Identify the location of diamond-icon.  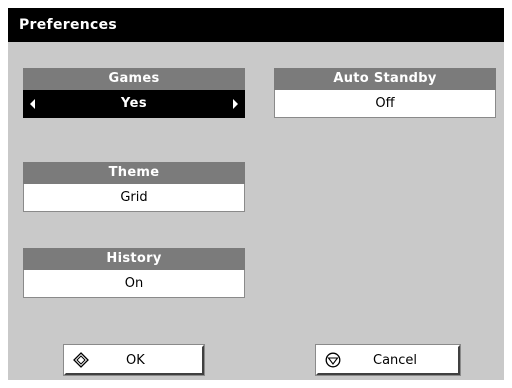
(81, 360).